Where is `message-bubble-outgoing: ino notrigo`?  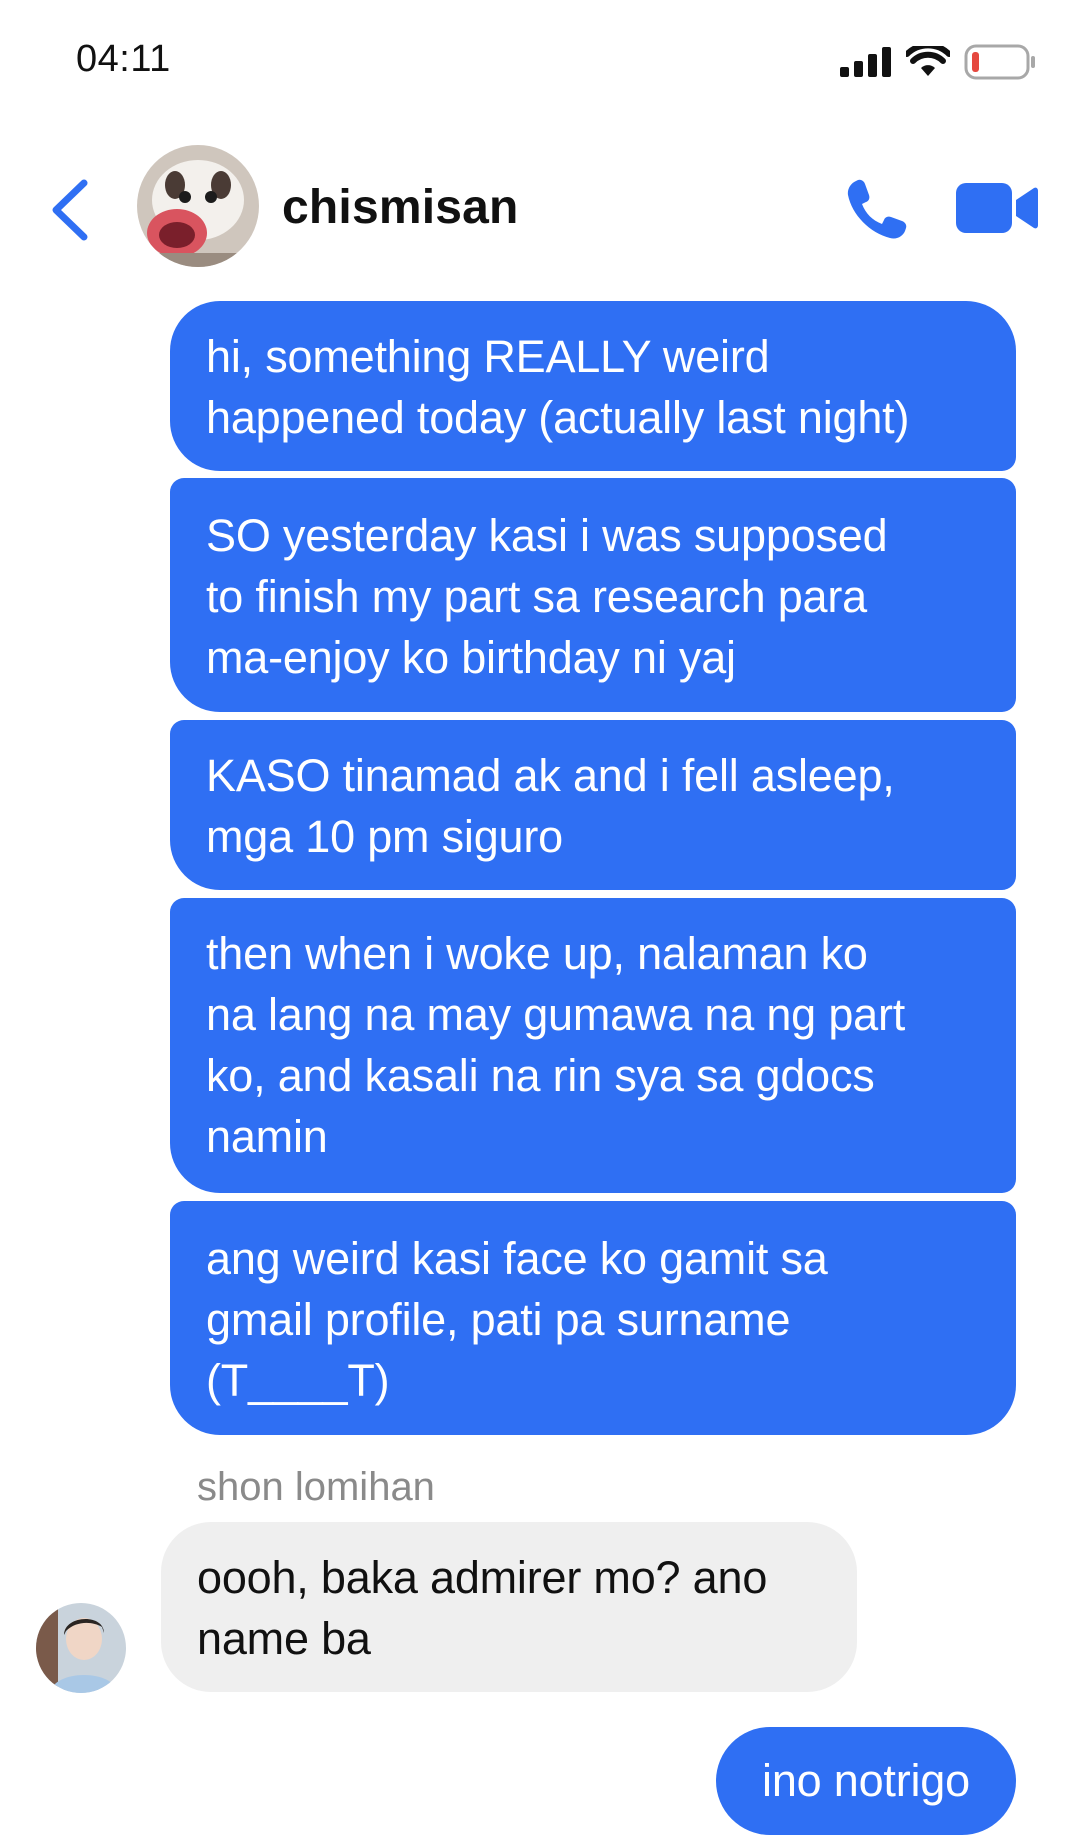
message-bubble-outgoing: ino notrigo is located at coordinates (866, 1781).